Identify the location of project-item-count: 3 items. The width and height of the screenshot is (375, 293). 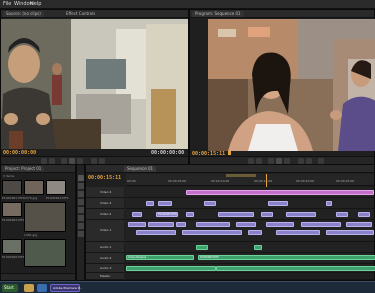
(9, 176).